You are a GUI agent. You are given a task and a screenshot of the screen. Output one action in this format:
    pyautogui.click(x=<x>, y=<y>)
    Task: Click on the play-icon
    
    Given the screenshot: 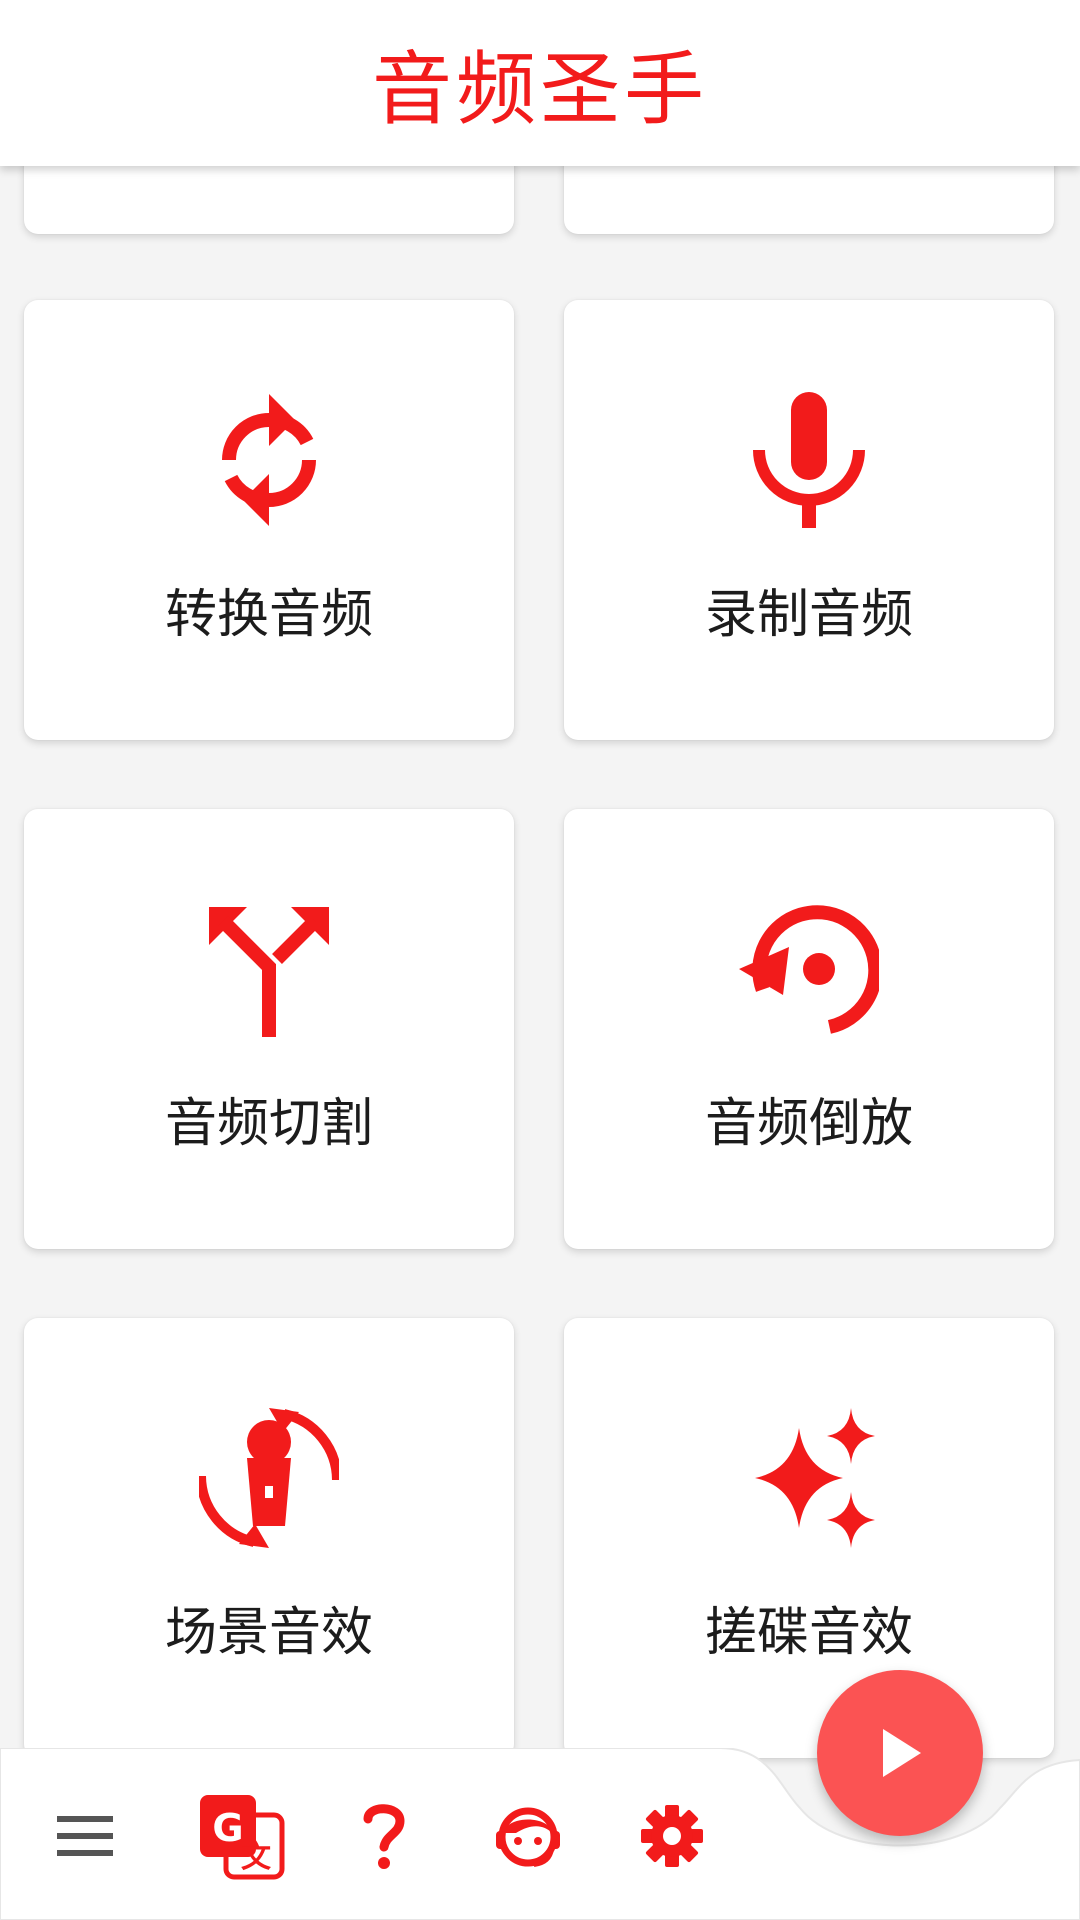 What is the action you would take?
    pyautogui.click(x=902, y=1753)
    